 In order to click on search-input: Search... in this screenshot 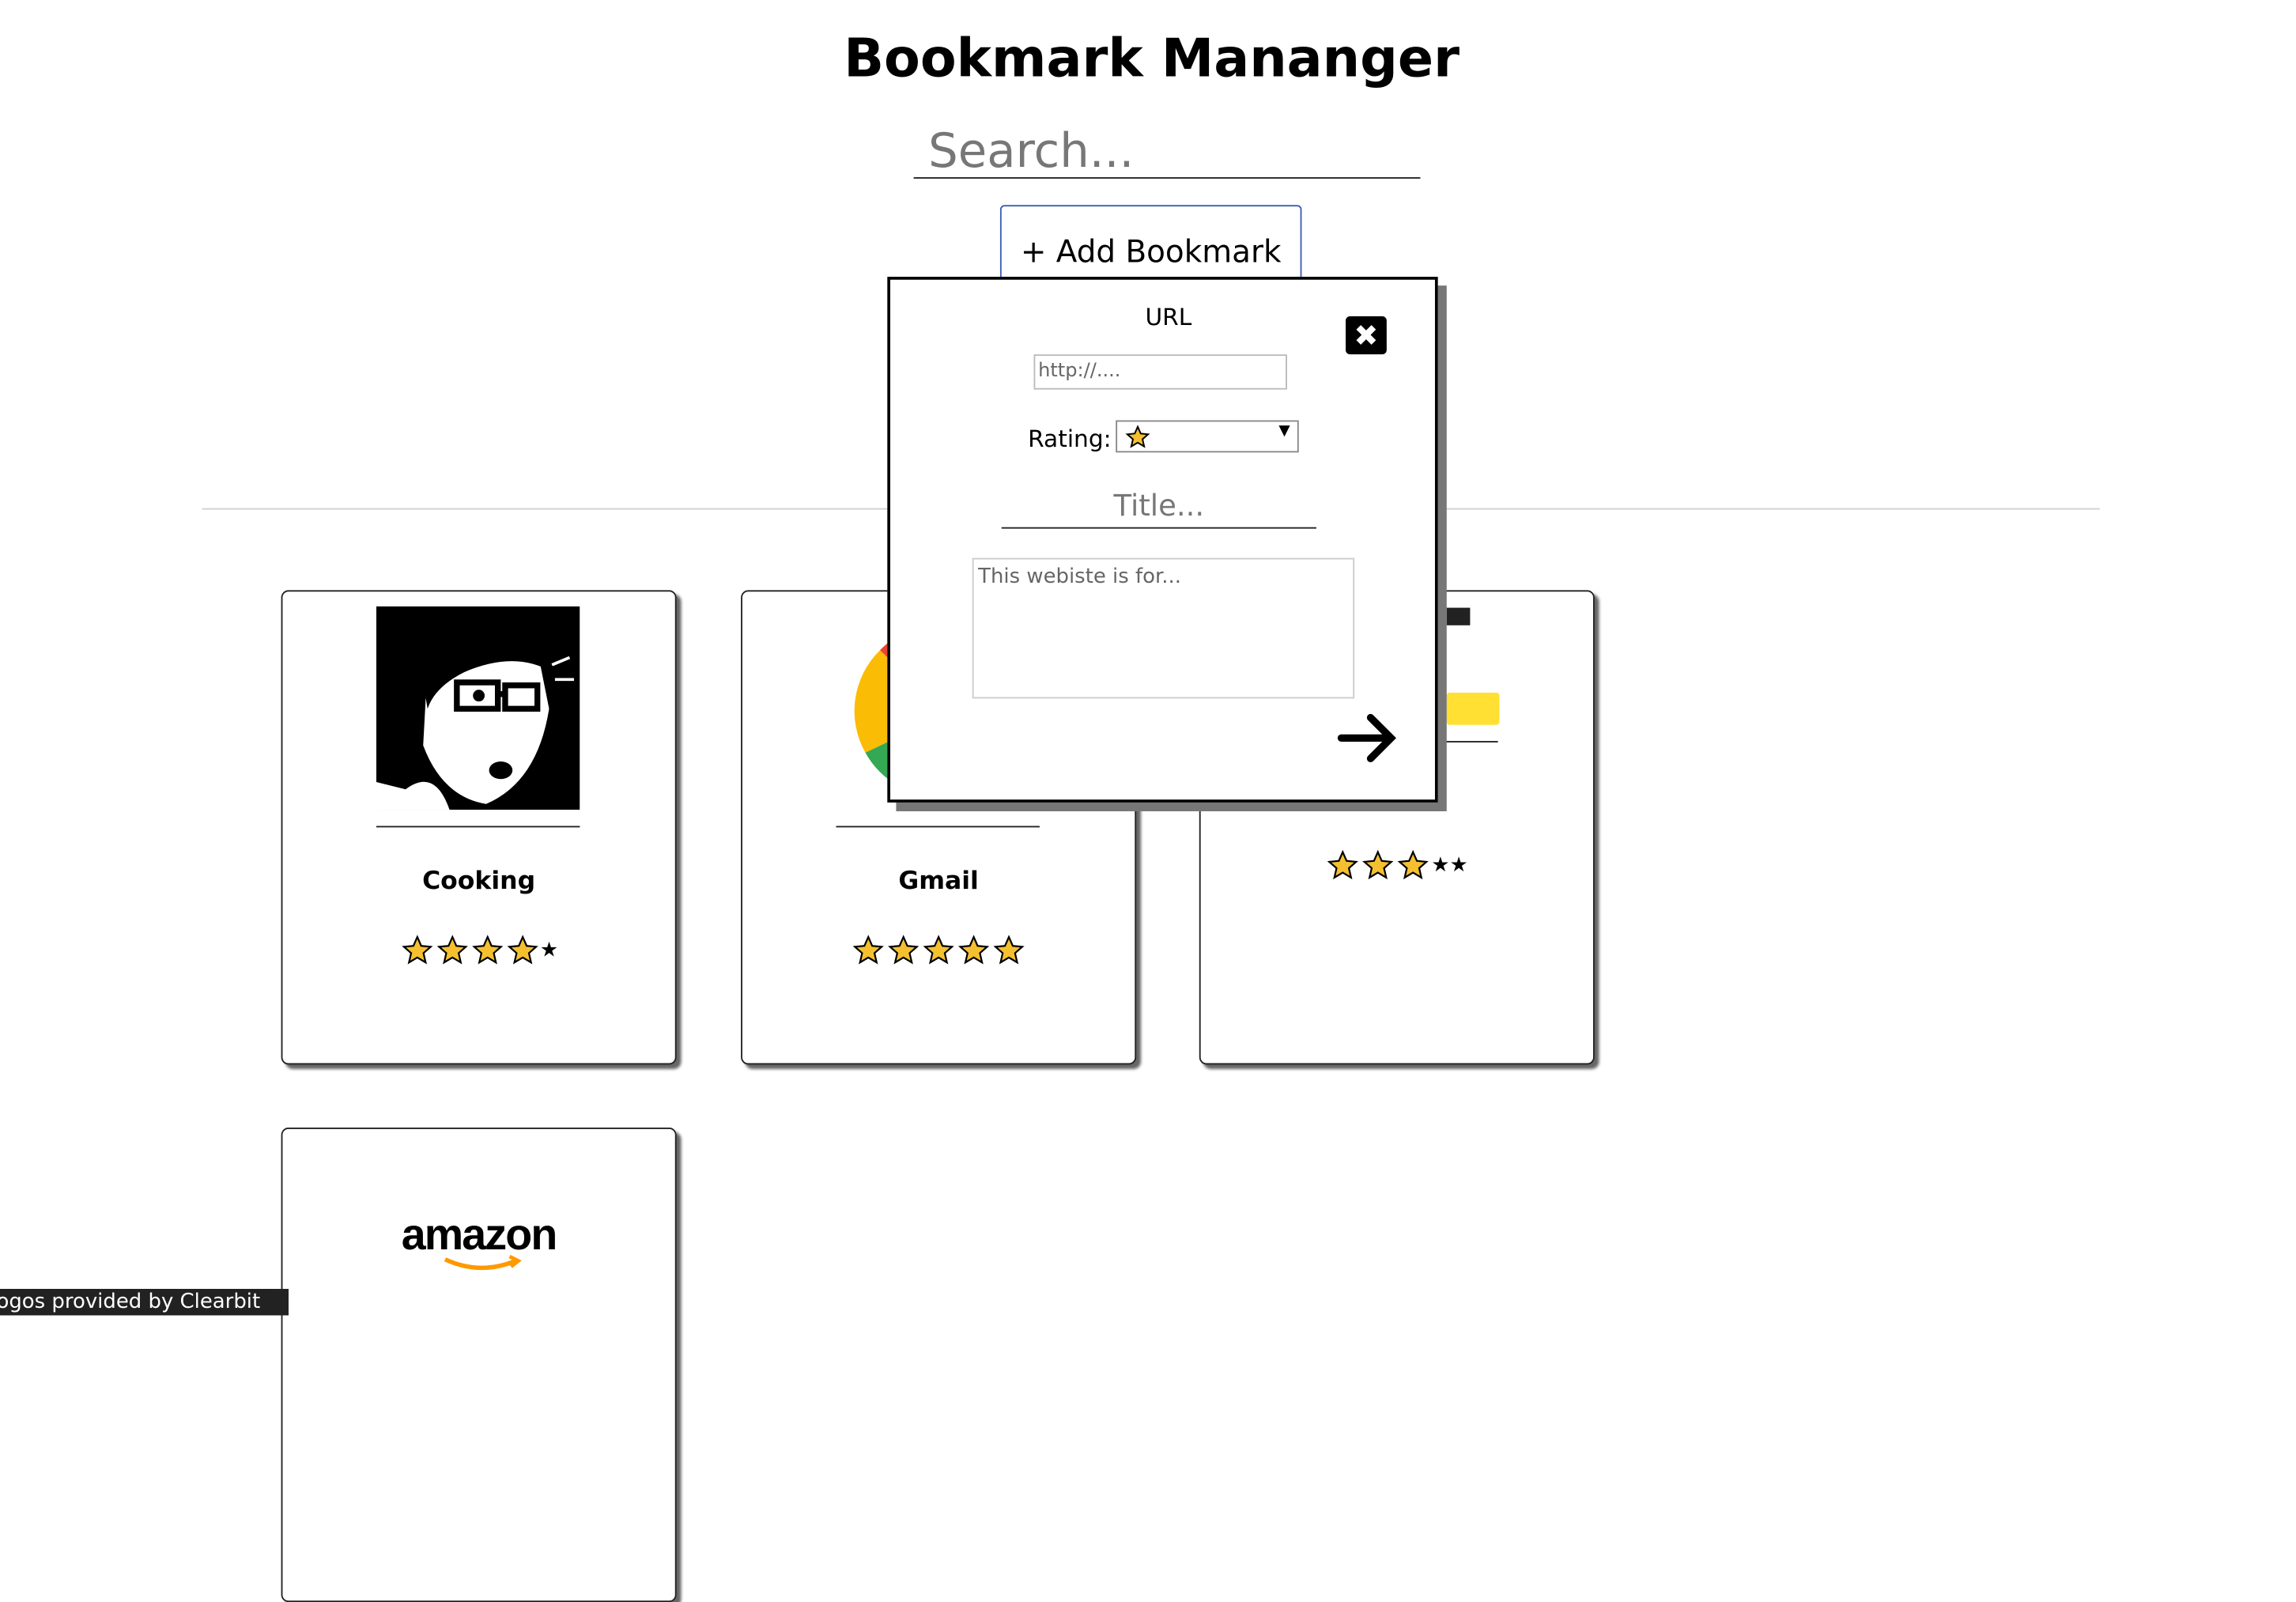, I will do `click(1167, 149)`.